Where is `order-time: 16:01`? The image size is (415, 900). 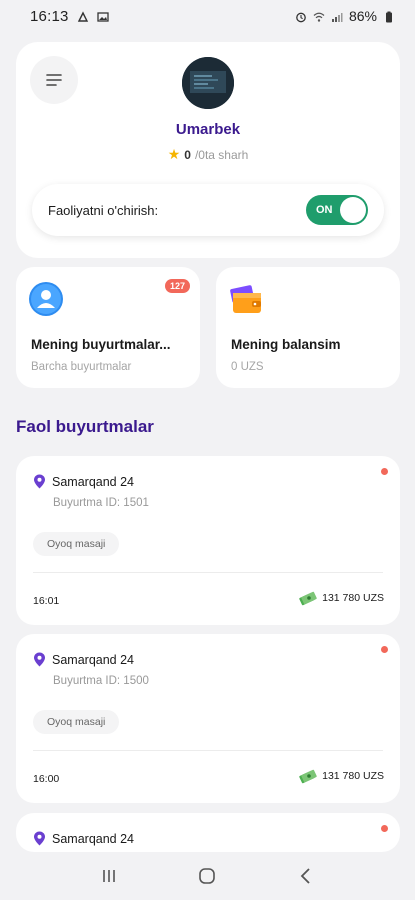 order-time: 16:01 is located at coordinates (46, 601).